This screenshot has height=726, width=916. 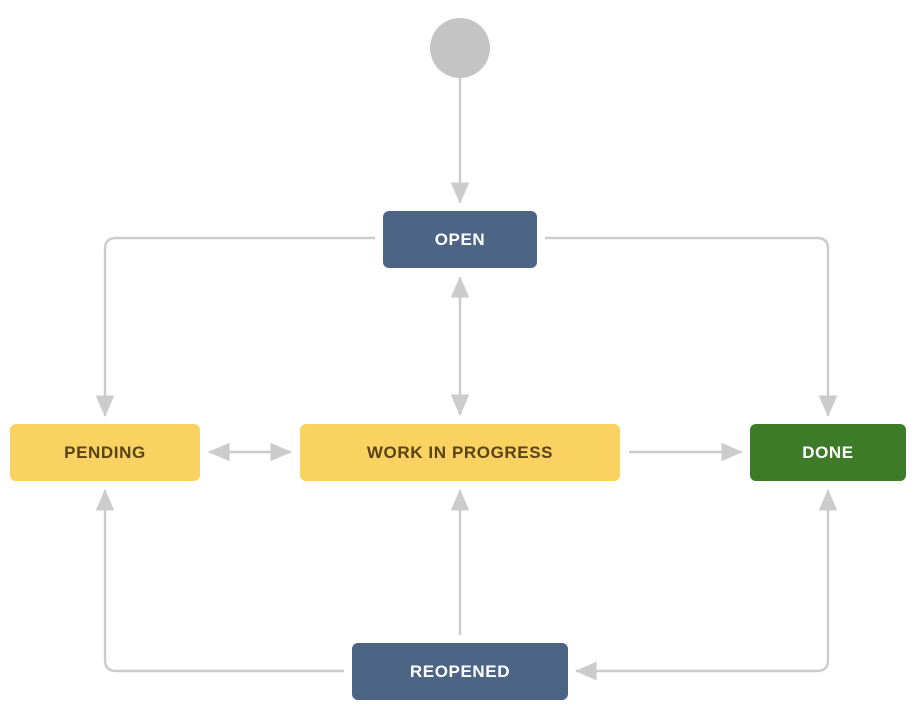 I want to click on node-start, so click(x=460, y=48).